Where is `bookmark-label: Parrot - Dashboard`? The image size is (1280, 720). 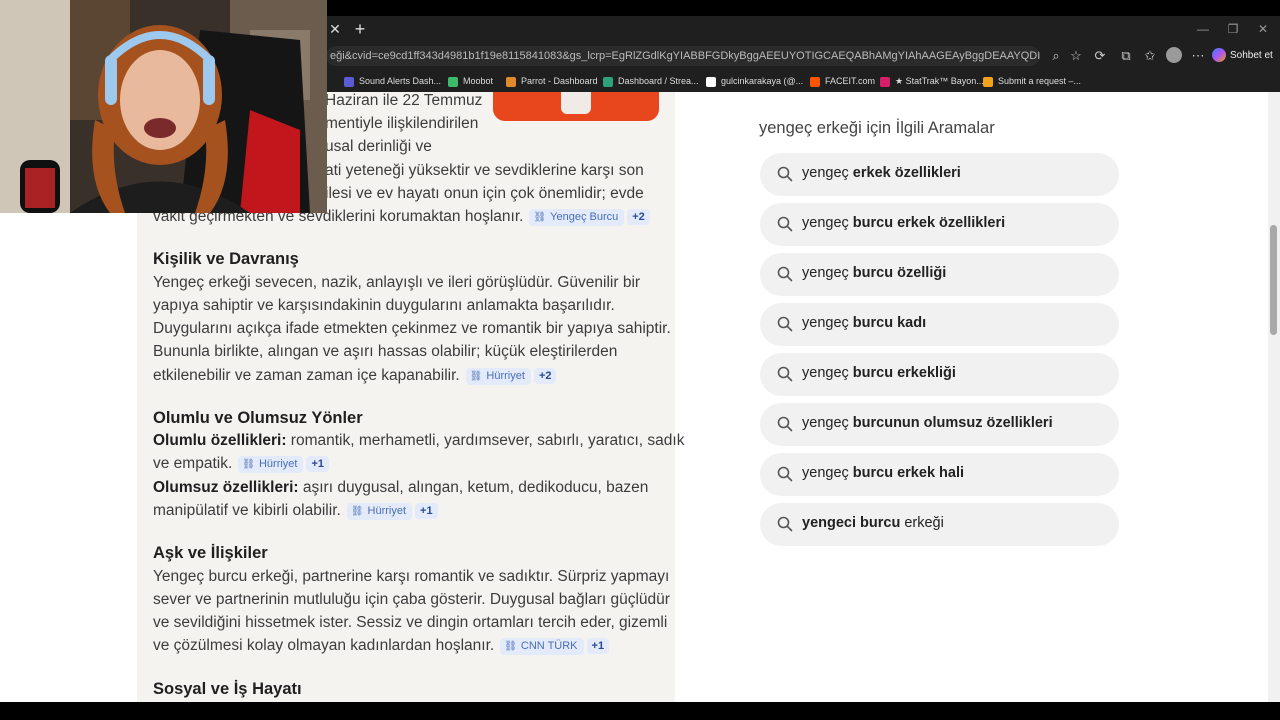 bookmark-label: Parrot - Dashboard is located at coordinates (559, 81).